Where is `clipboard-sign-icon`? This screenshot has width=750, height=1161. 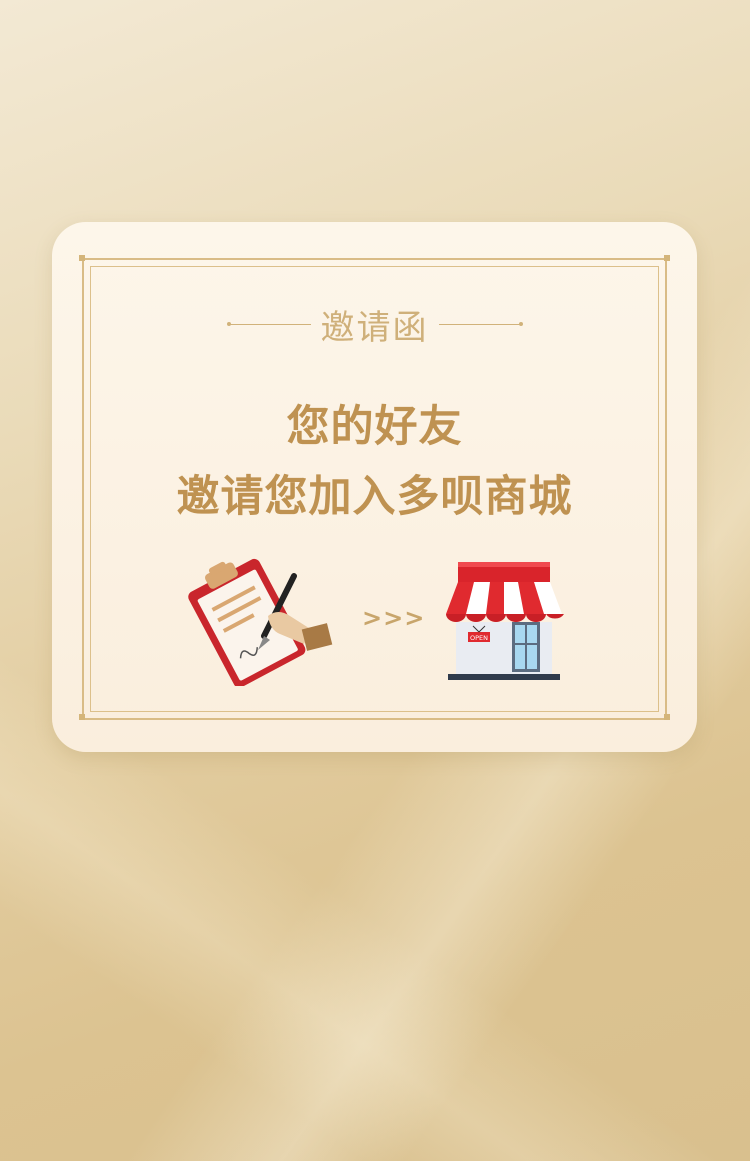 clipboard-sign-icon is located at coordinates (260, 622).